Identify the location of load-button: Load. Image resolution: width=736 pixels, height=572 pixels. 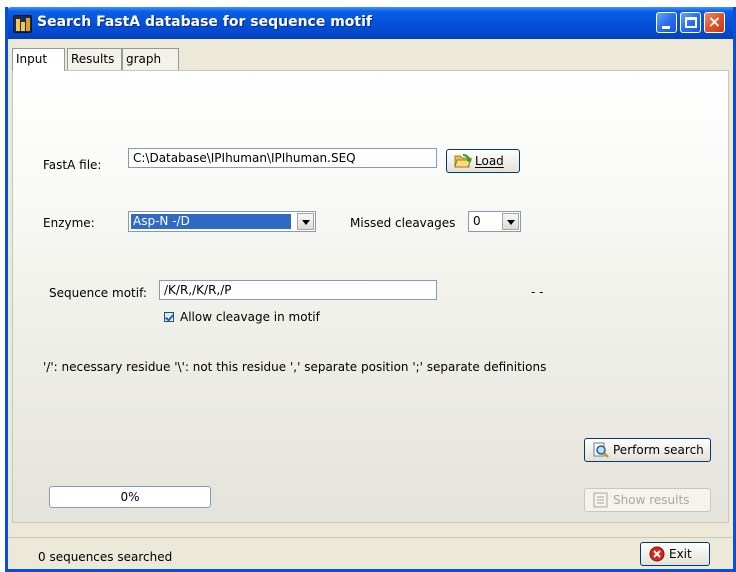
(483, 161).